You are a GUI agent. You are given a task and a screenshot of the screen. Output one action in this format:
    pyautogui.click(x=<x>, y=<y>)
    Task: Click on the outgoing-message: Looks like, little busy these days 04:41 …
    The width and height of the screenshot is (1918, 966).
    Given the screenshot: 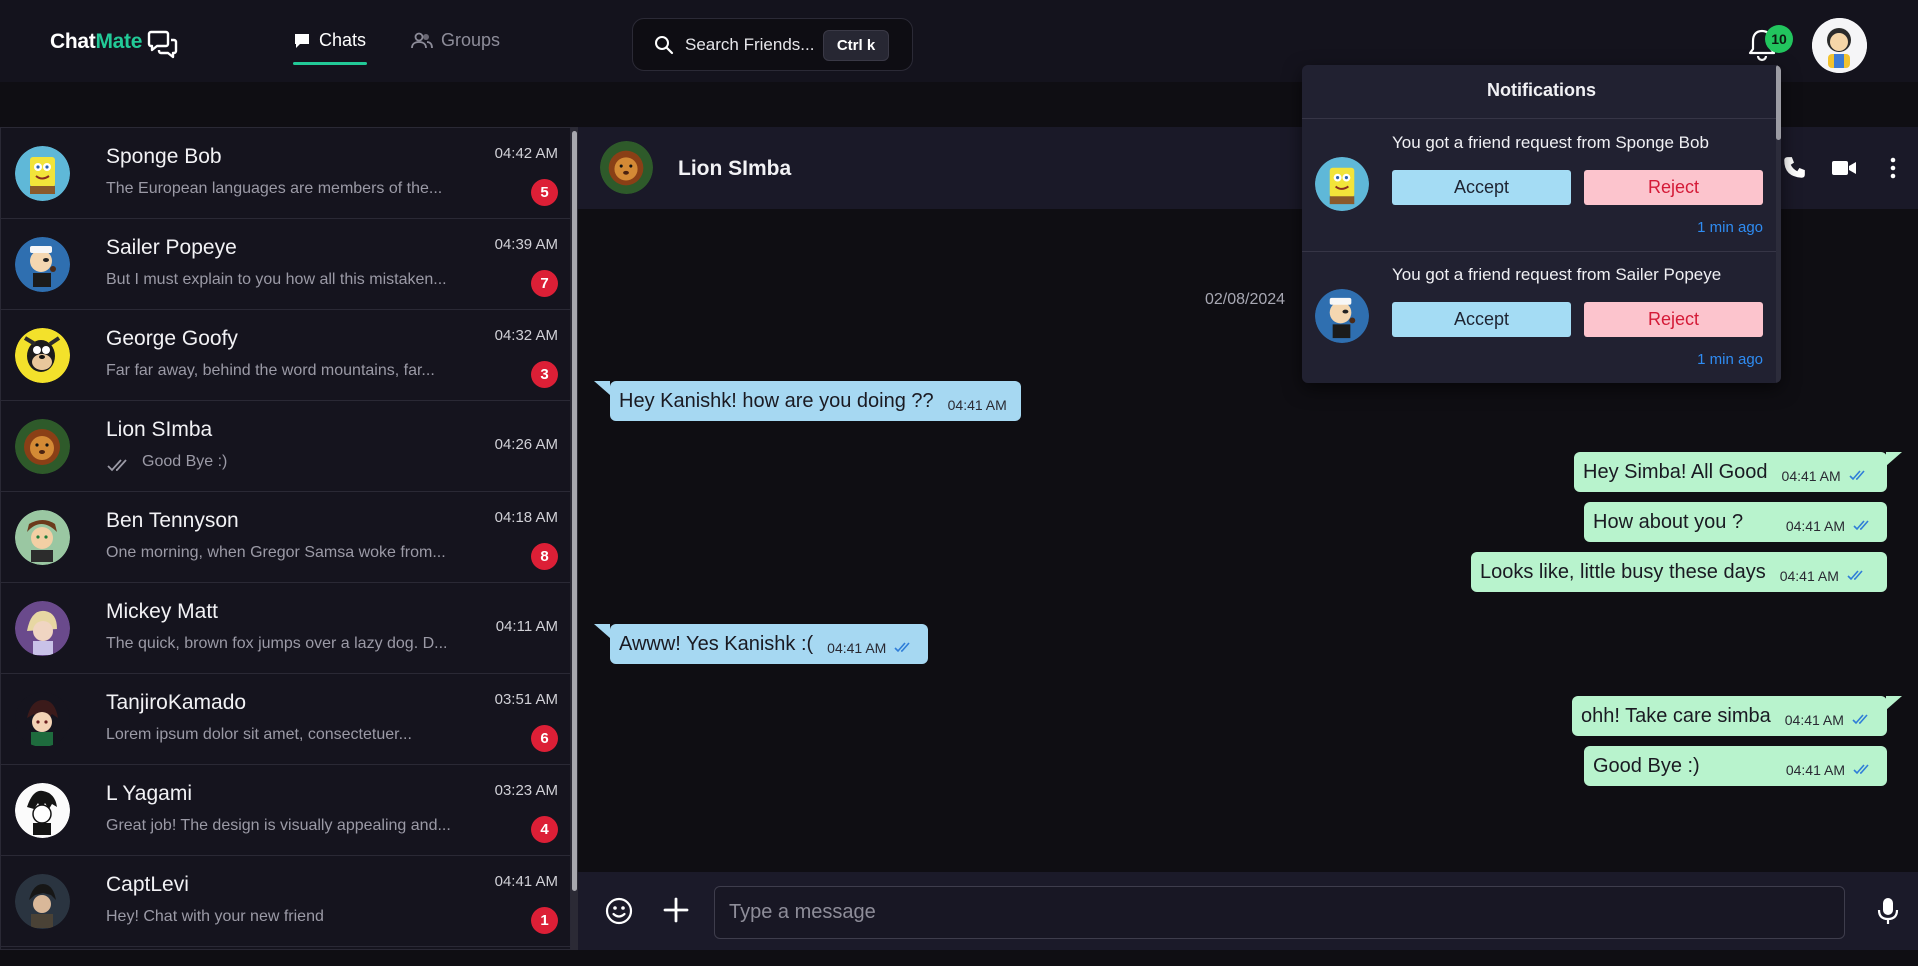 What is the action you would take?
    pyautogui.click(x=1679, y=572)
    